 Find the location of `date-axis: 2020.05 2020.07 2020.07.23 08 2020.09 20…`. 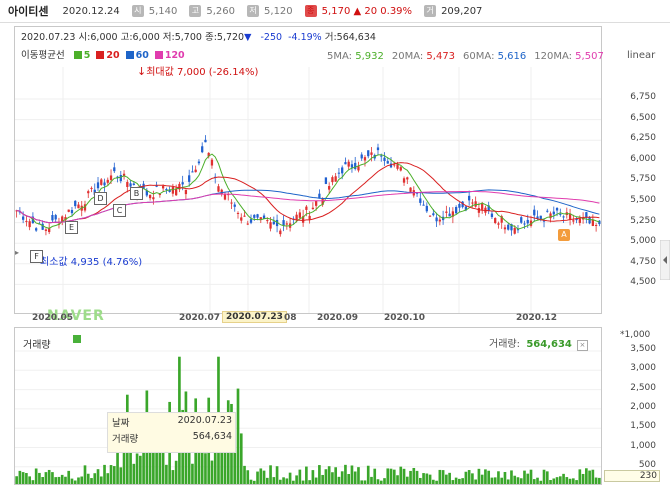

date-axis: 2020.05 2020.07 2020.07.23 08 2020.09 20… is located at coordinates (308, 318).